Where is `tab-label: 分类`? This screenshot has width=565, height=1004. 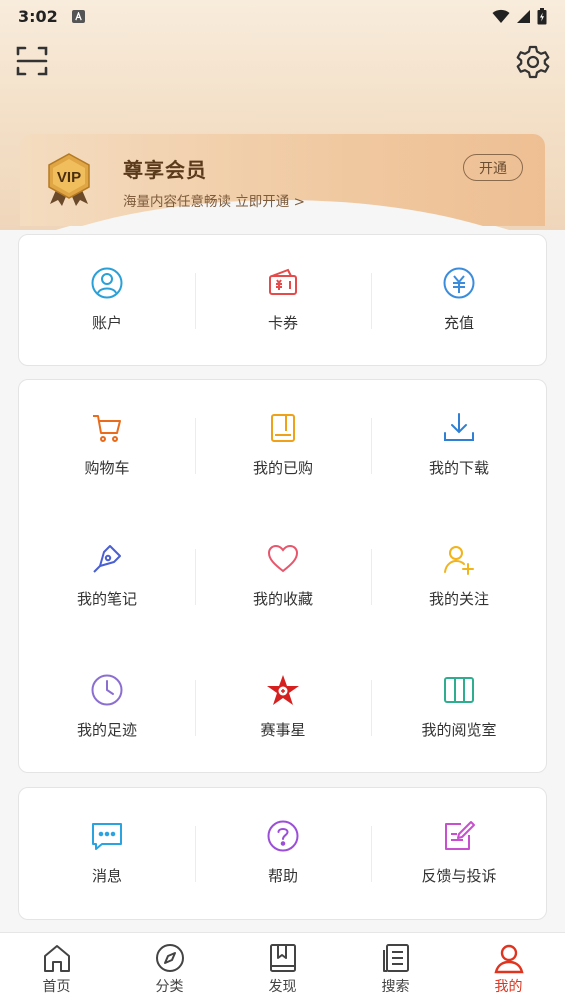
tab-label: 分类 is located at coordinates (169, 987).